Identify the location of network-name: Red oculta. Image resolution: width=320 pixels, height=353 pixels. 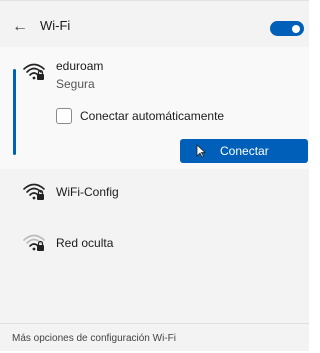
(85, 243).